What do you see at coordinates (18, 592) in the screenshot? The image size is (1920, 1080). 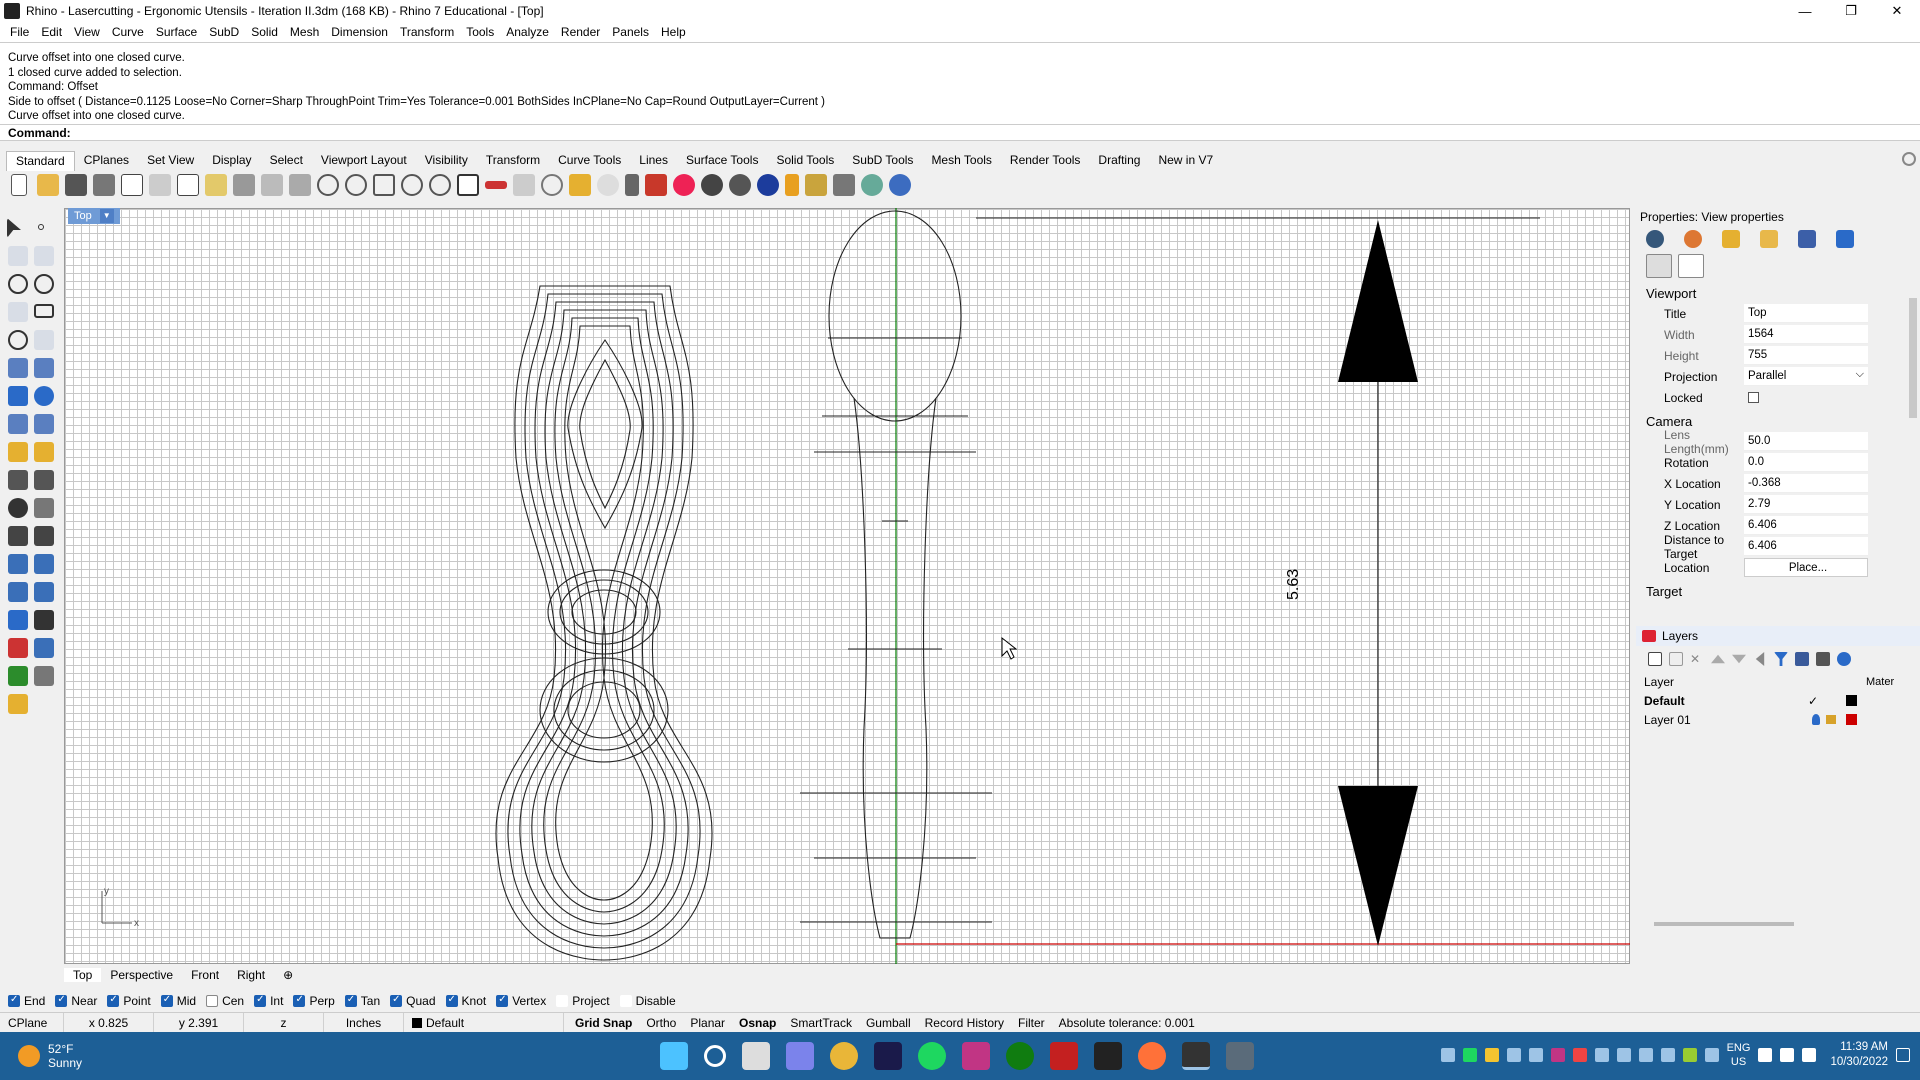 I see `dimension-tool-icon` at bounding box center [18, 592].